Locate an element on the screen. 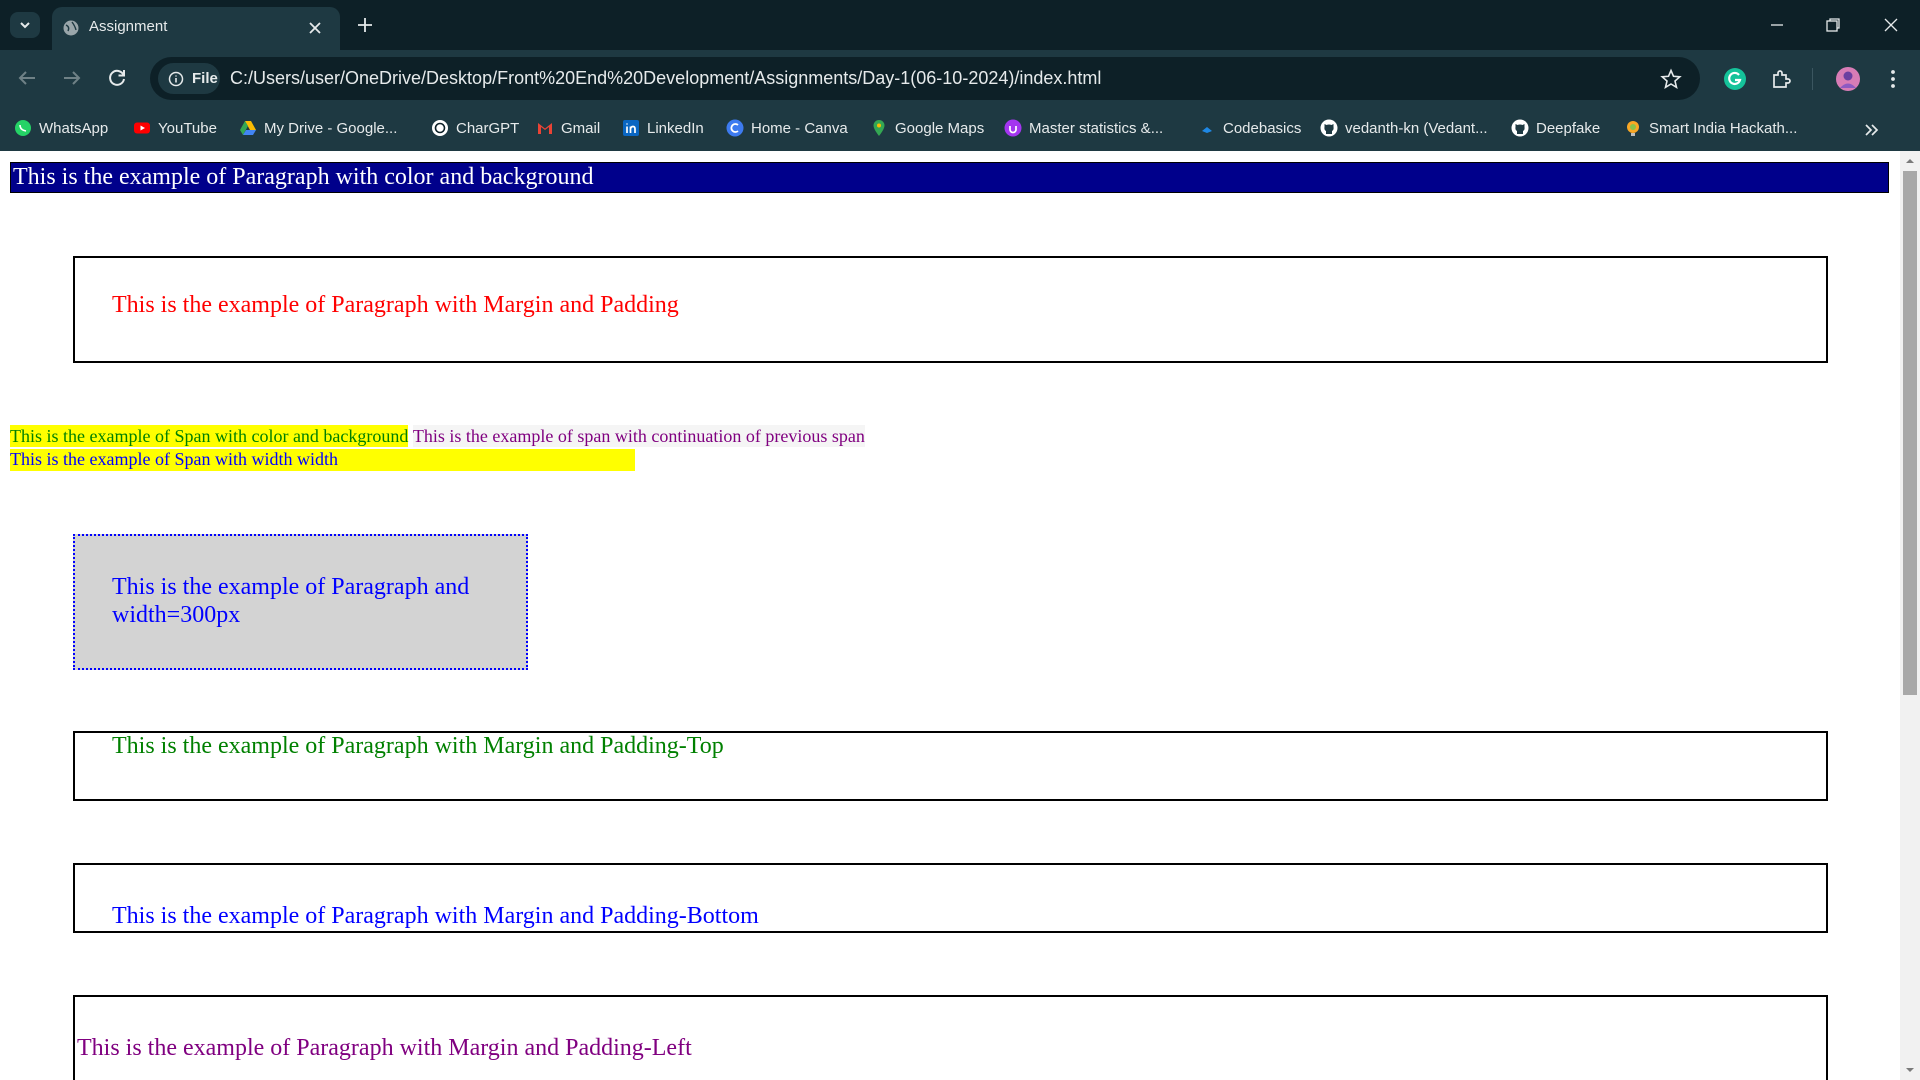 The image size is (1920, 1080). reload-icon is located at coordinates (117, 78).